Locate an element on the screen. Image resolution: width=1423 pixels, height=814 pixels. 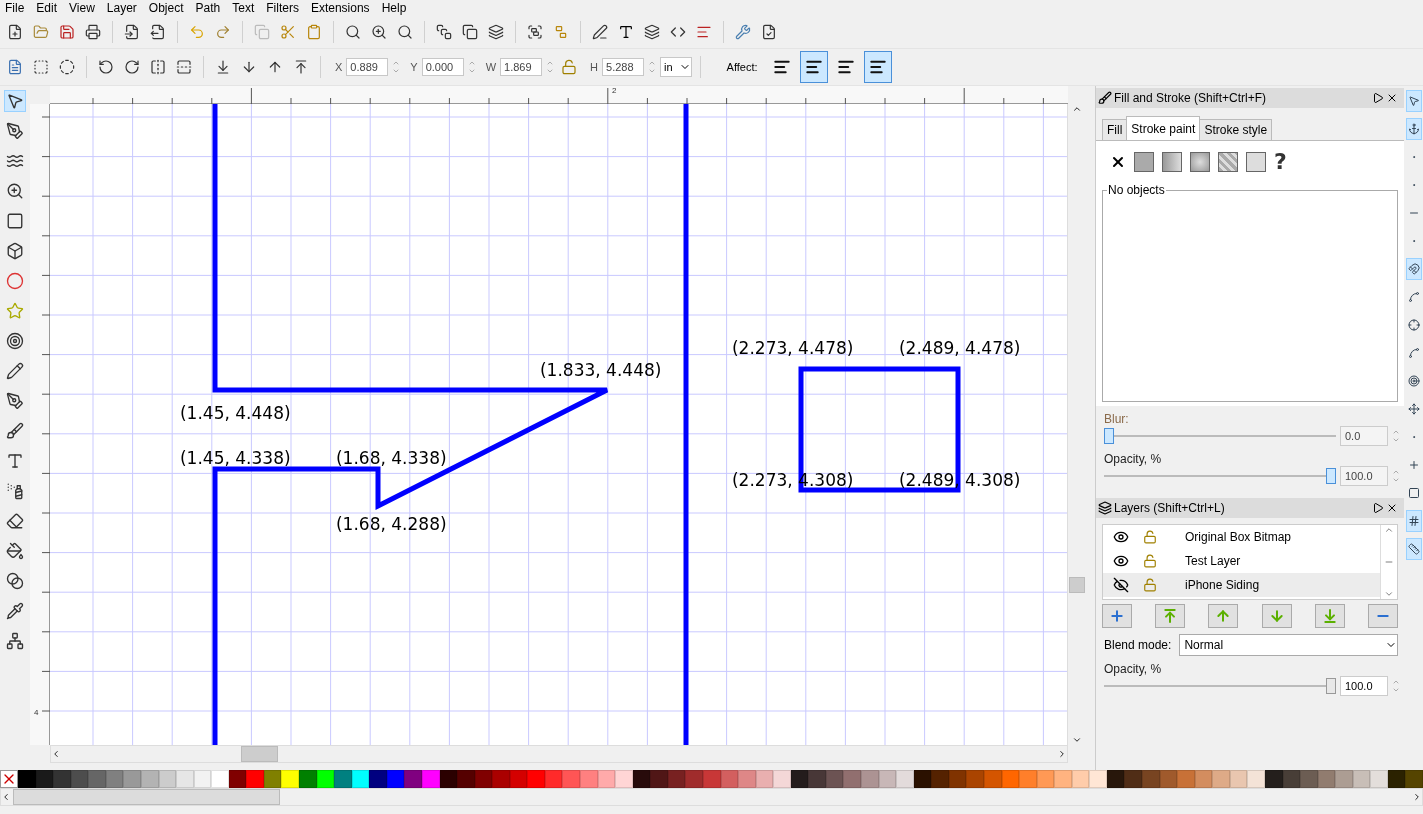
coordinate-field: 0.889 is located at coordinates (367, 67).